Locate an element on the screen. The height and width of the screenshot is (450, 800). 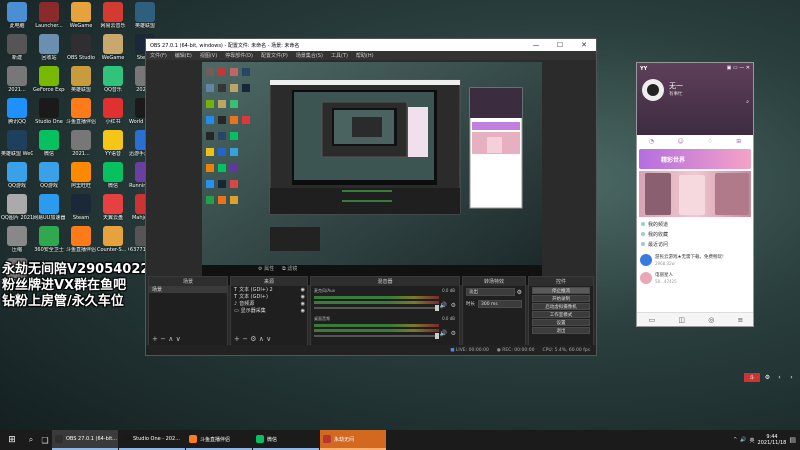
menu-edit: 编辑(E) is located at coordinates (183, 55).